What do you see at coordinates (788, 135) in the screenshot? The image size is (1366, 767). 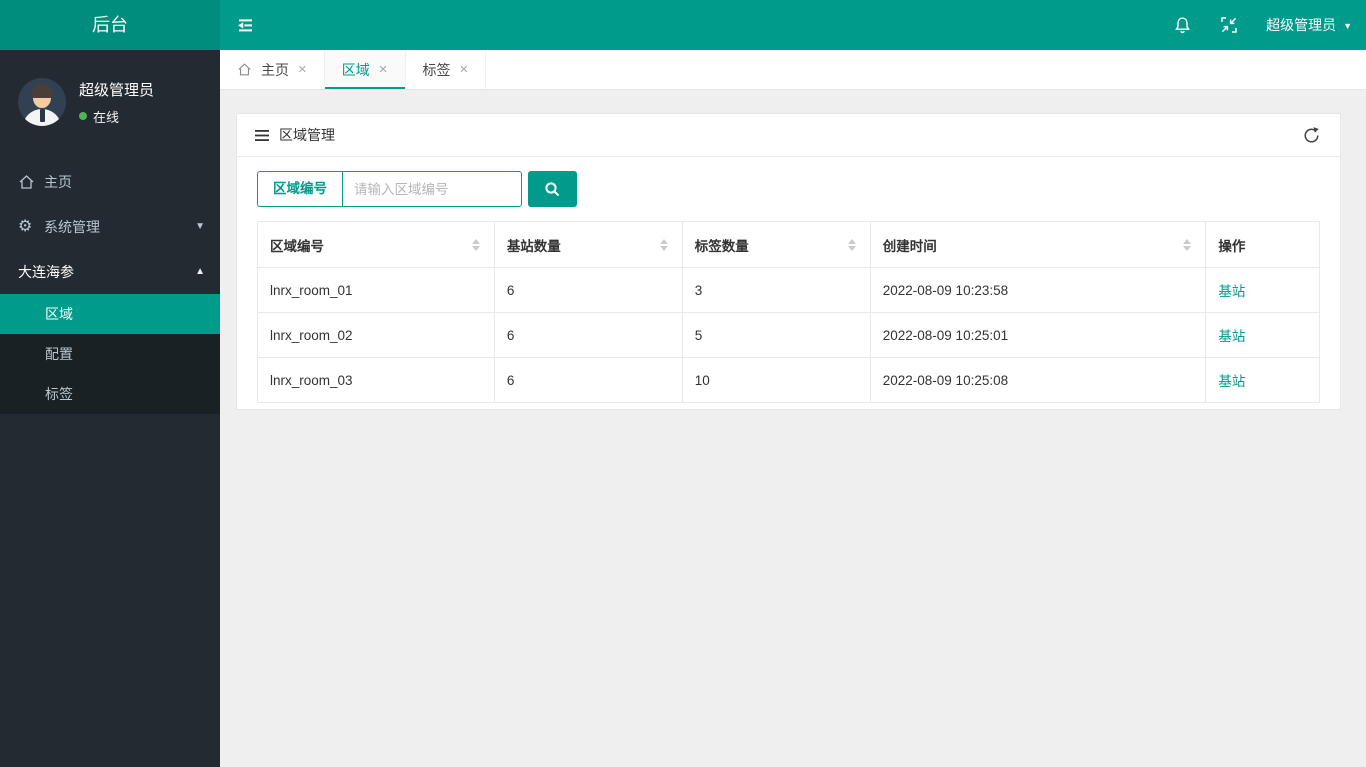 I see `panel-header: 区域管理` at bounding box center [788, 135].